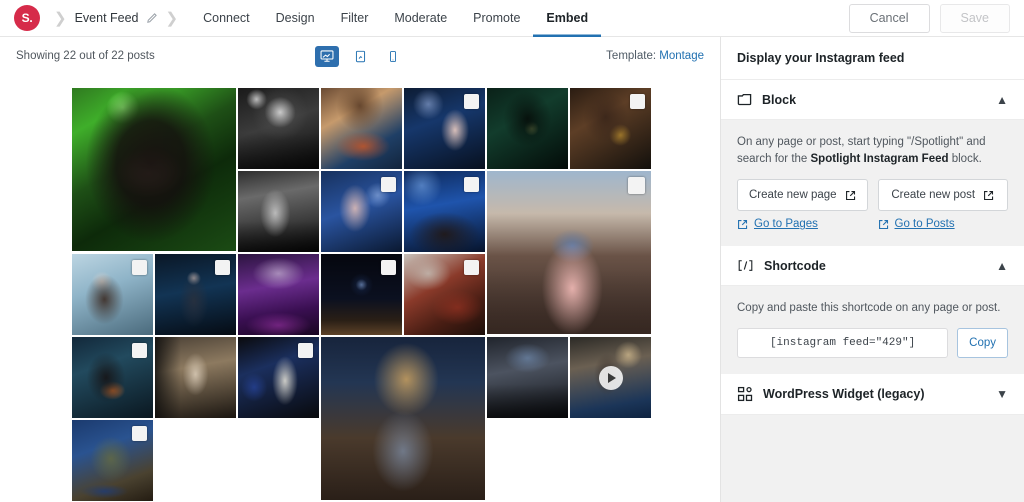  Describe the element at coordinates (567, 18) in the screenshot. I see `tab-embed: Embed` at that location.